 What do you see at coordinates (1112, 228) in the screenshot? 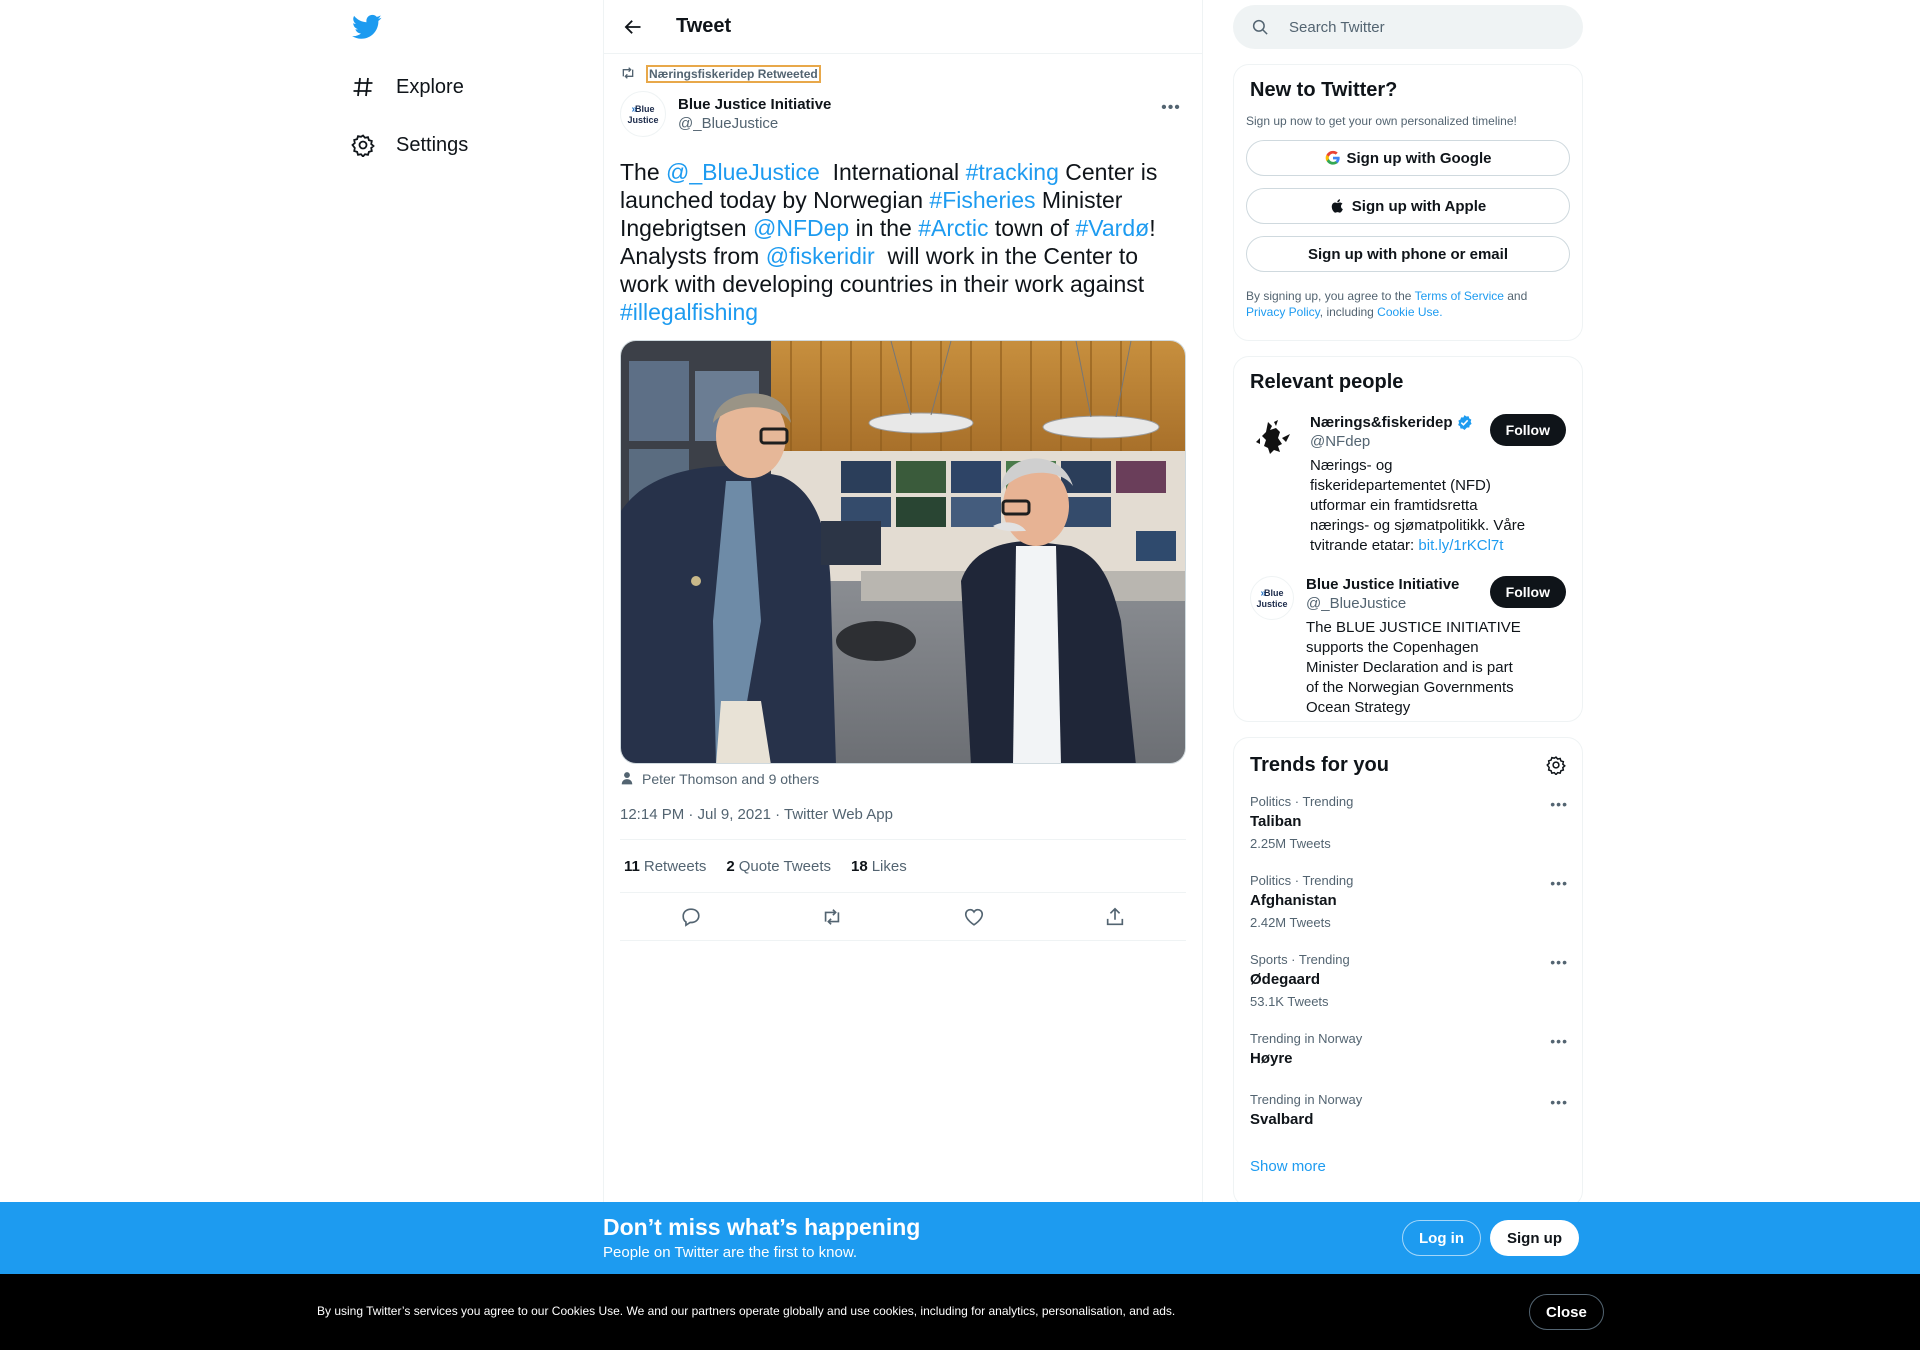
I see `tweet-text-link: #Vardø` at bounding box center [1112, 228].